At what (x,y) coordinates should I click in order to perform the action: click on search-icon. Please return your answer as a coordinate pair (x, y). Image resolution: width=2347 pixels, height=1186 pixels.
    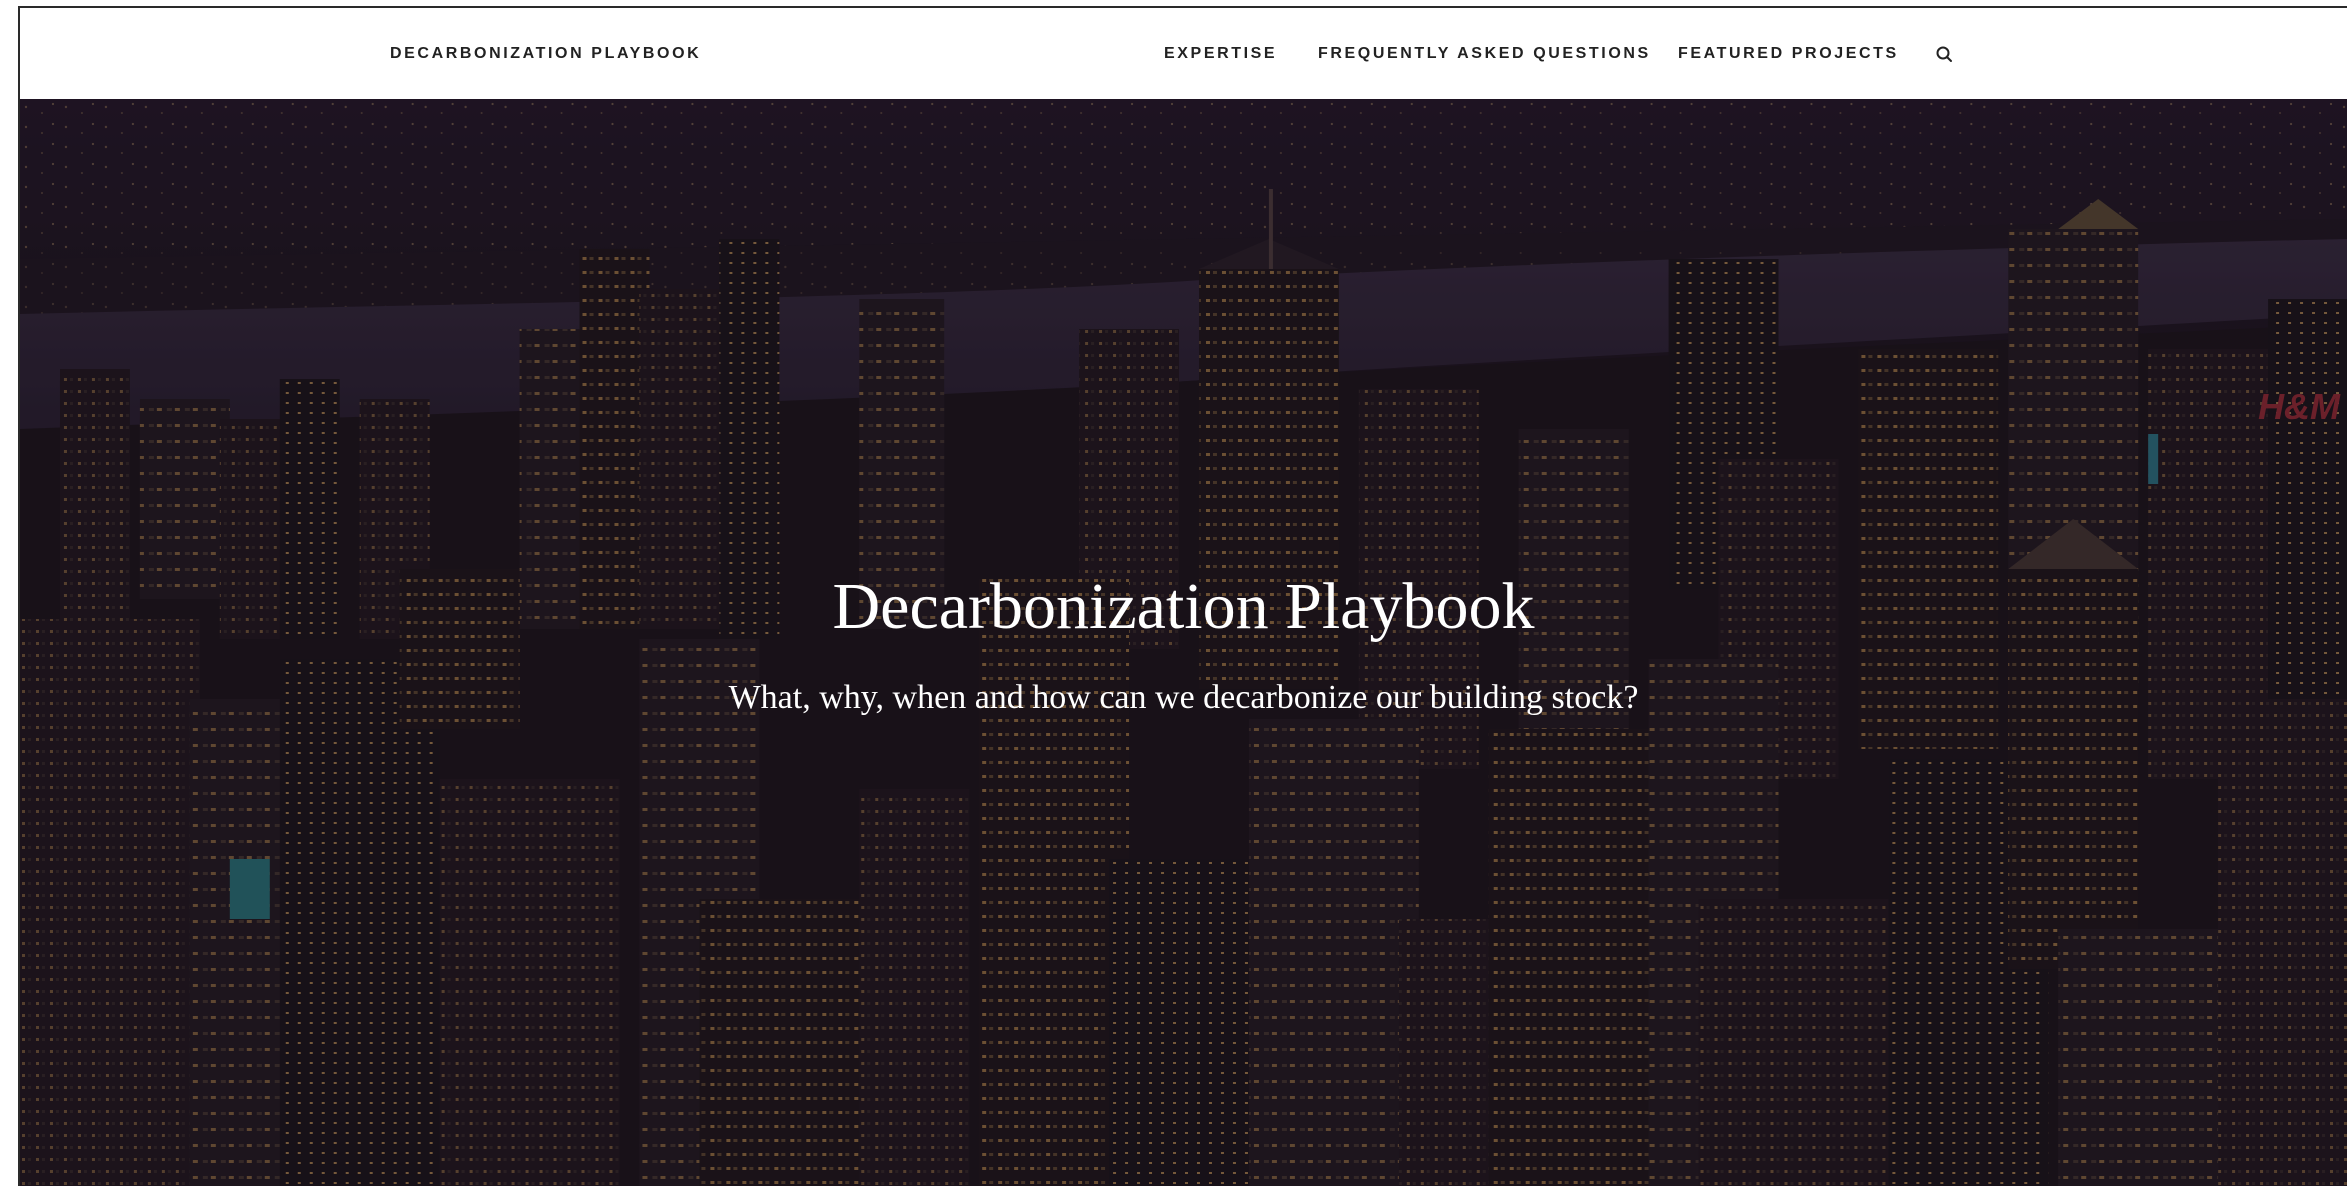
    Looking at the image, I should click on (1944, 54).